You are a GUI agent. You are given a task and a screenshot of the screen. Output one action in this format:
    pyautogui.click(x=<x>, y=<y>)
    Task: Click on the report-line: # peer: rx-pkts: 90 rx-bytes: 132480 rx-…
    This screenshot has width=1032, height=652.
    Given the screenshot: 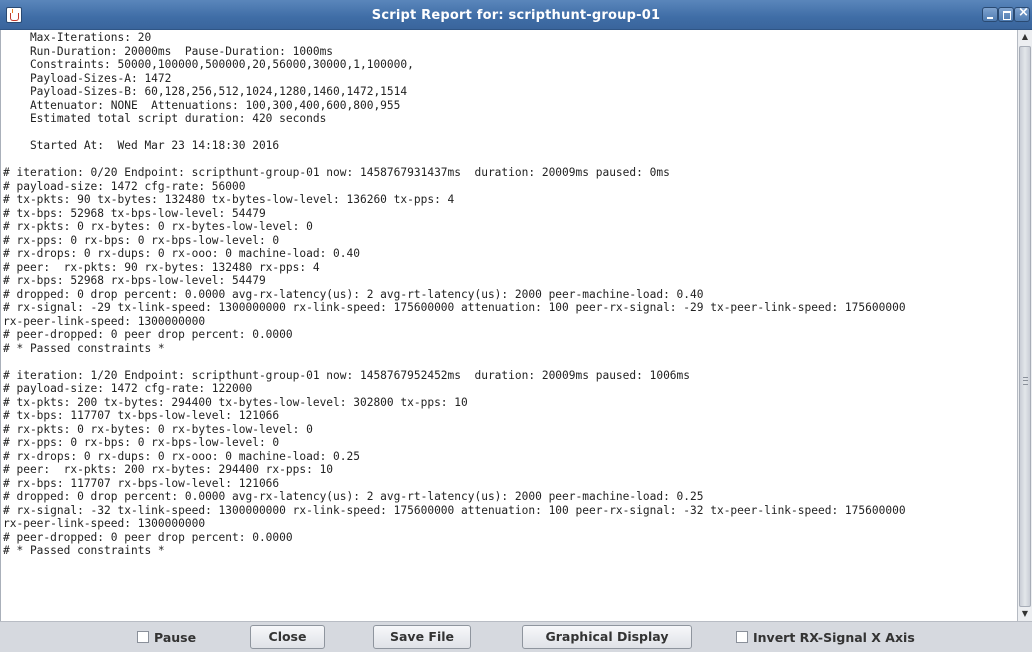 What is the action you would take?
    pyautogui.click(x=161, y=267)
    